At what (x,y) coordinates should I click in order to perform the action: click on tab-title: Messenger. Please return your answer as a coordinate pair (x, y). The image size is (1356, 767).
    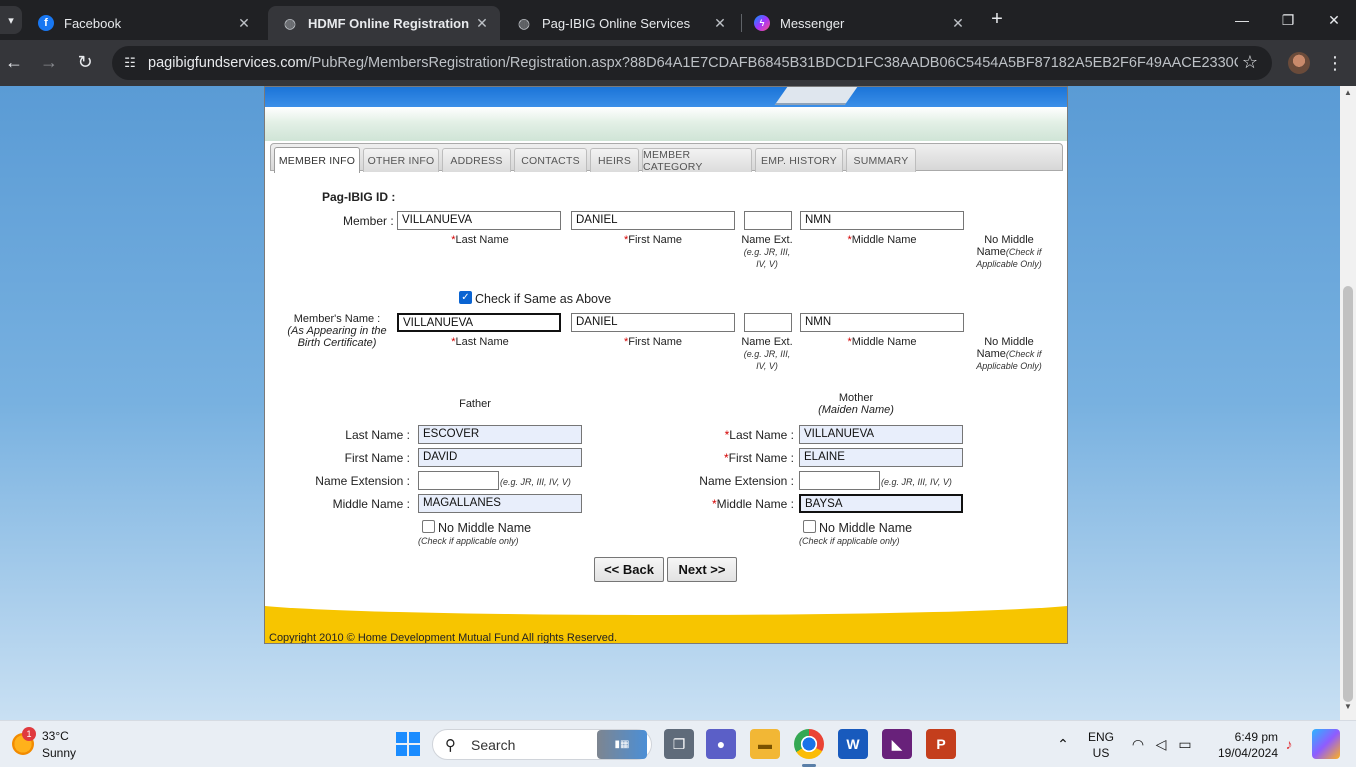
    Looking at the image, I should click on (812, 23).